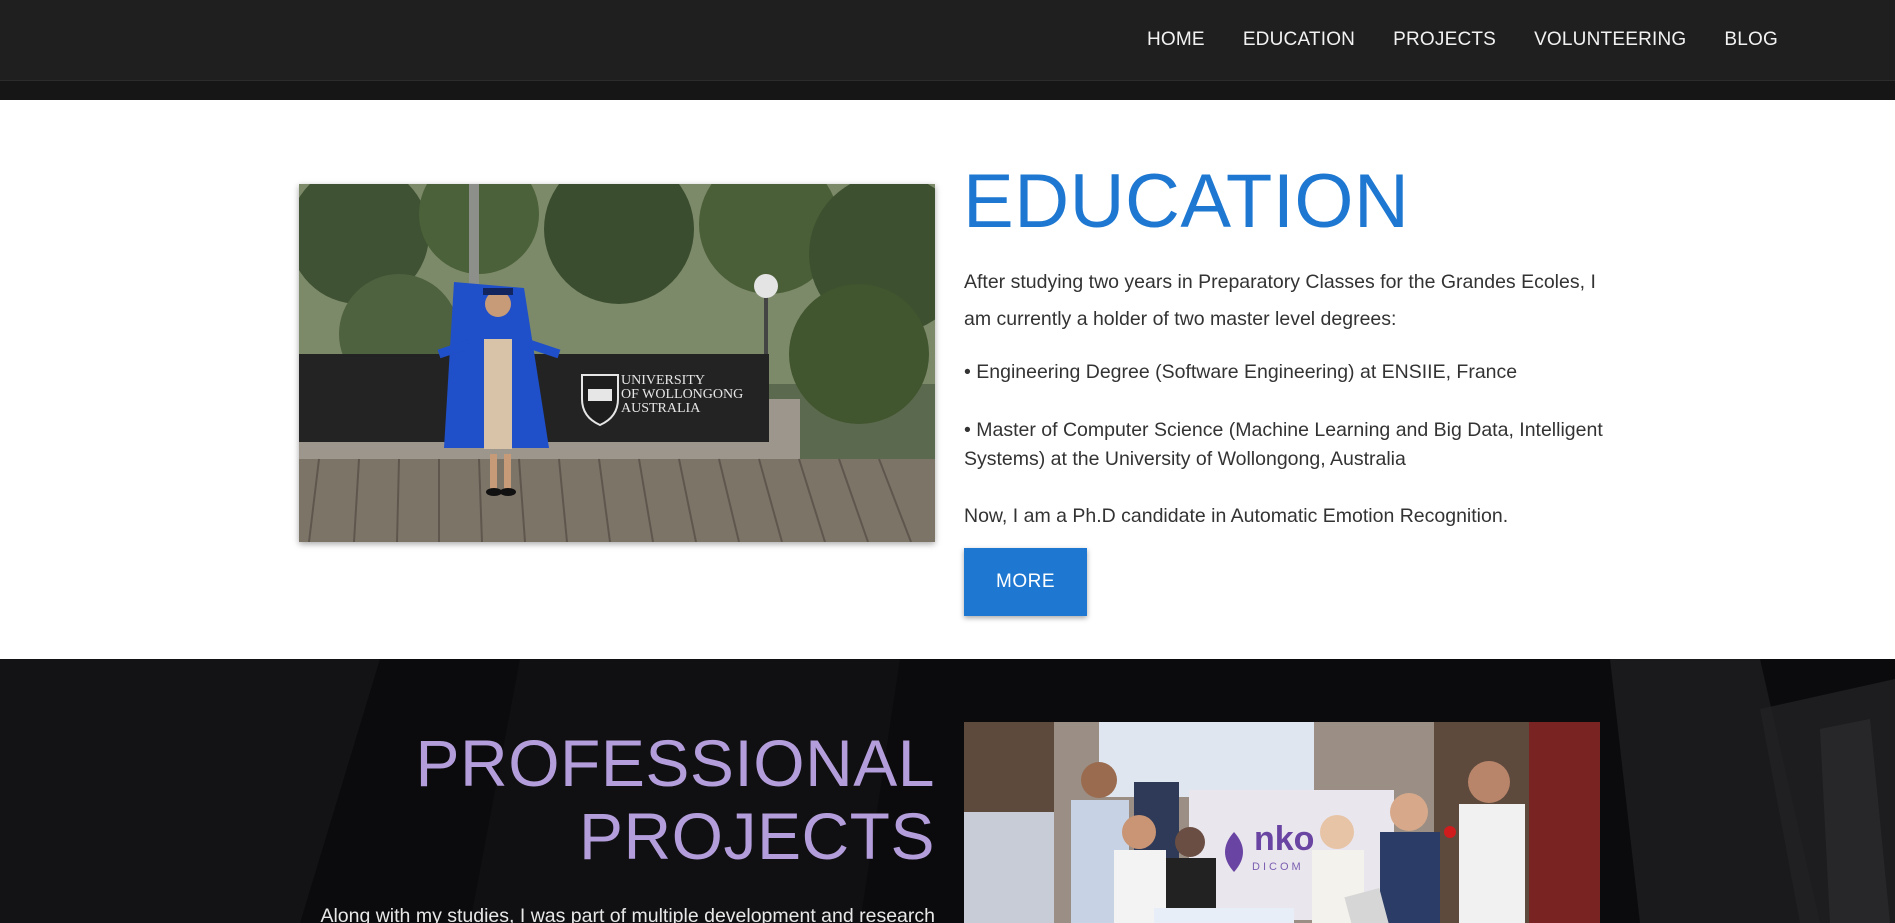 Image resolution: width=1895 pixels, height=923 pixels. Describe the element at coordinates (1186, 201) in the screenshot. I see `education-title: EDUCATION` at that location.